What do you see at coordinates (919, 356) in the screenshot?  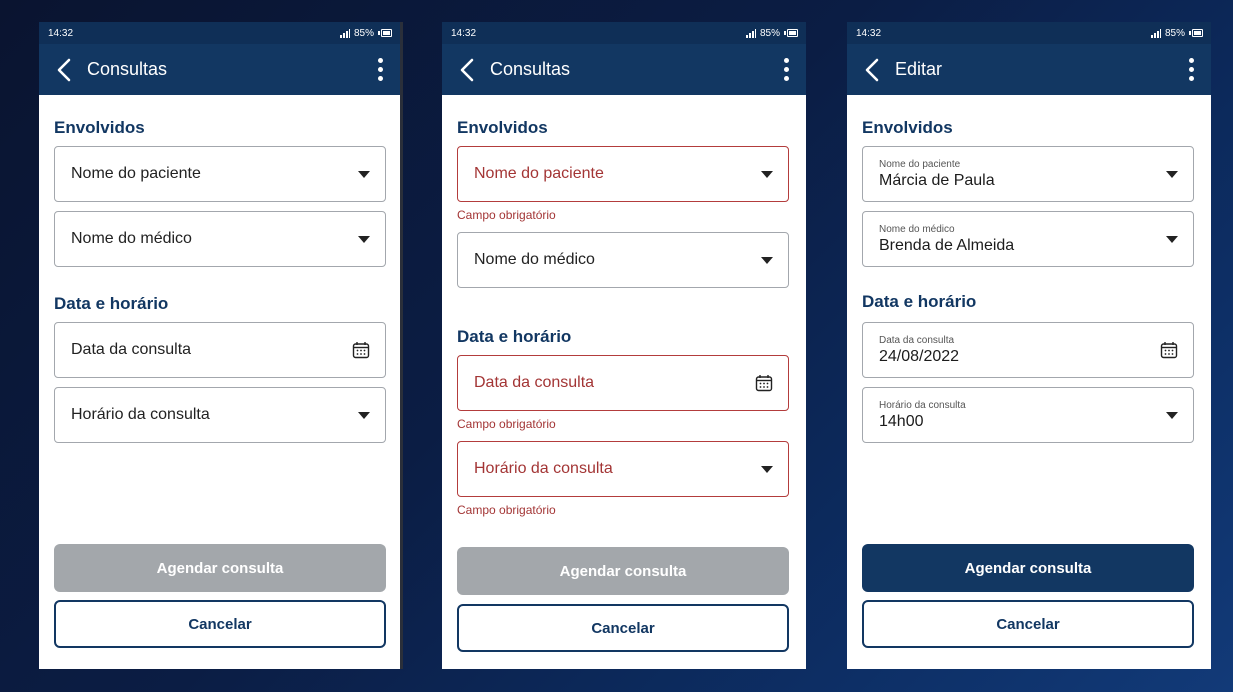 I see `date-field-value: 24/08/2022` at bounding box center [919, 356].